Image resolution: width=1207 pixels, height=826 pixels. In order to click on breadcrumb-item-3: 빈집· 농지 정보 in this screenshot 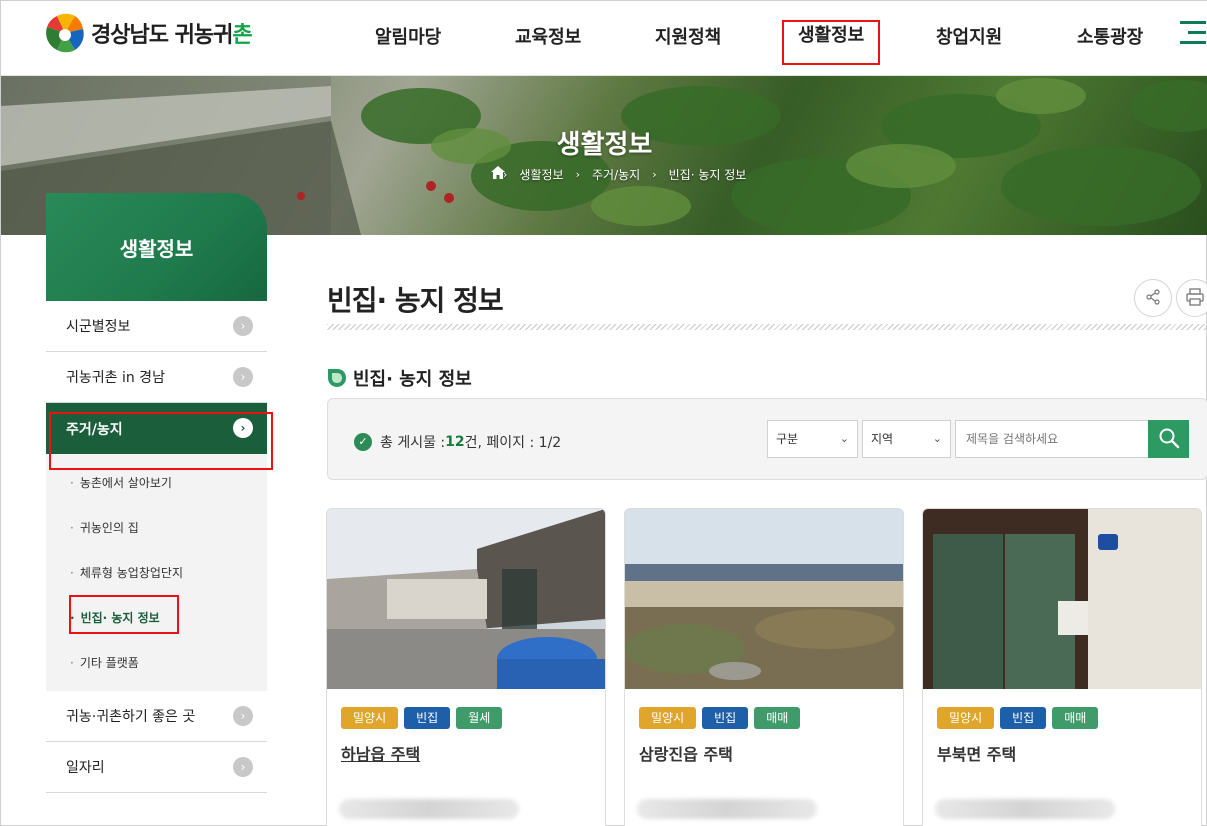, I will do `click(708, 174)`.